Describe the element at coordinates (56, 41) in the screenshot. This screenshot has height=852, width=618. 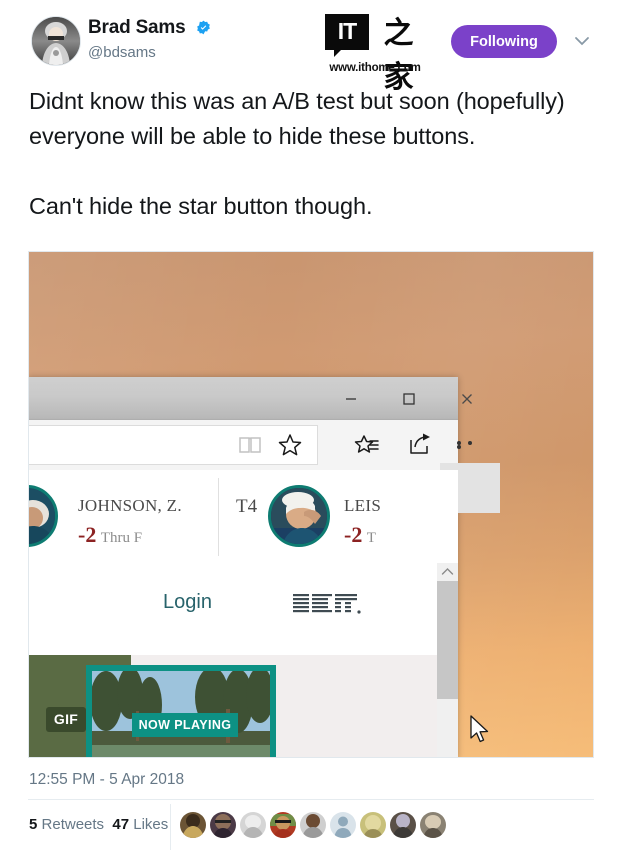
I see `avatar` at that location.